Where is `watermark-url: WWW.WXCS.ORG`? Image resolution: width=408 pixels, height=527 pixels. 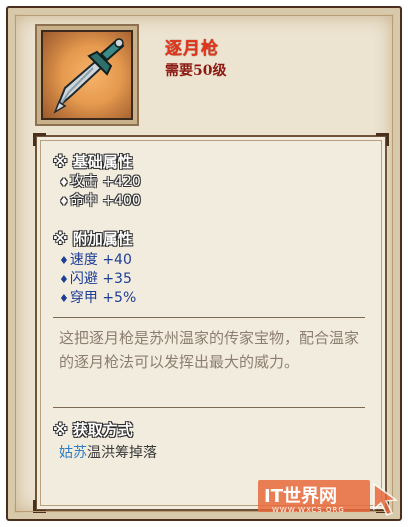
watermark-url: WWW.WXCS.ORG is located at coordinates (308, 510).